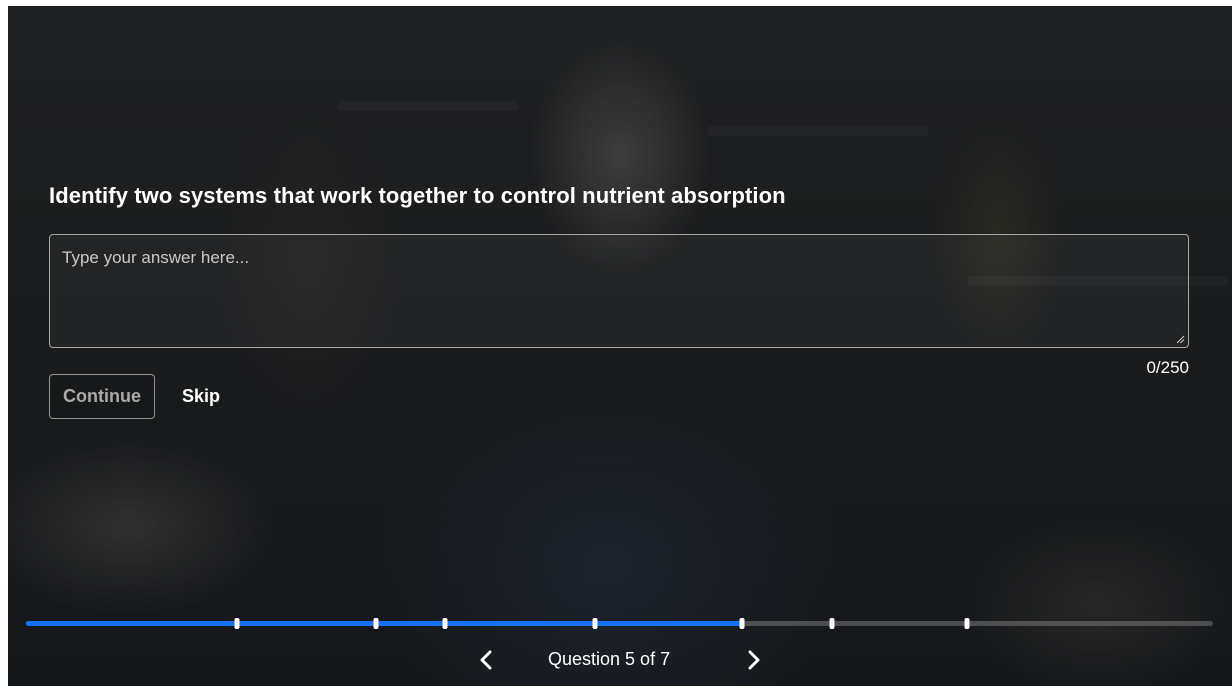  What do you see at coordinates (609, 659) in the screenshot?
I see `question-counter: Question 5 of 7` at bounding box center [609, 659].